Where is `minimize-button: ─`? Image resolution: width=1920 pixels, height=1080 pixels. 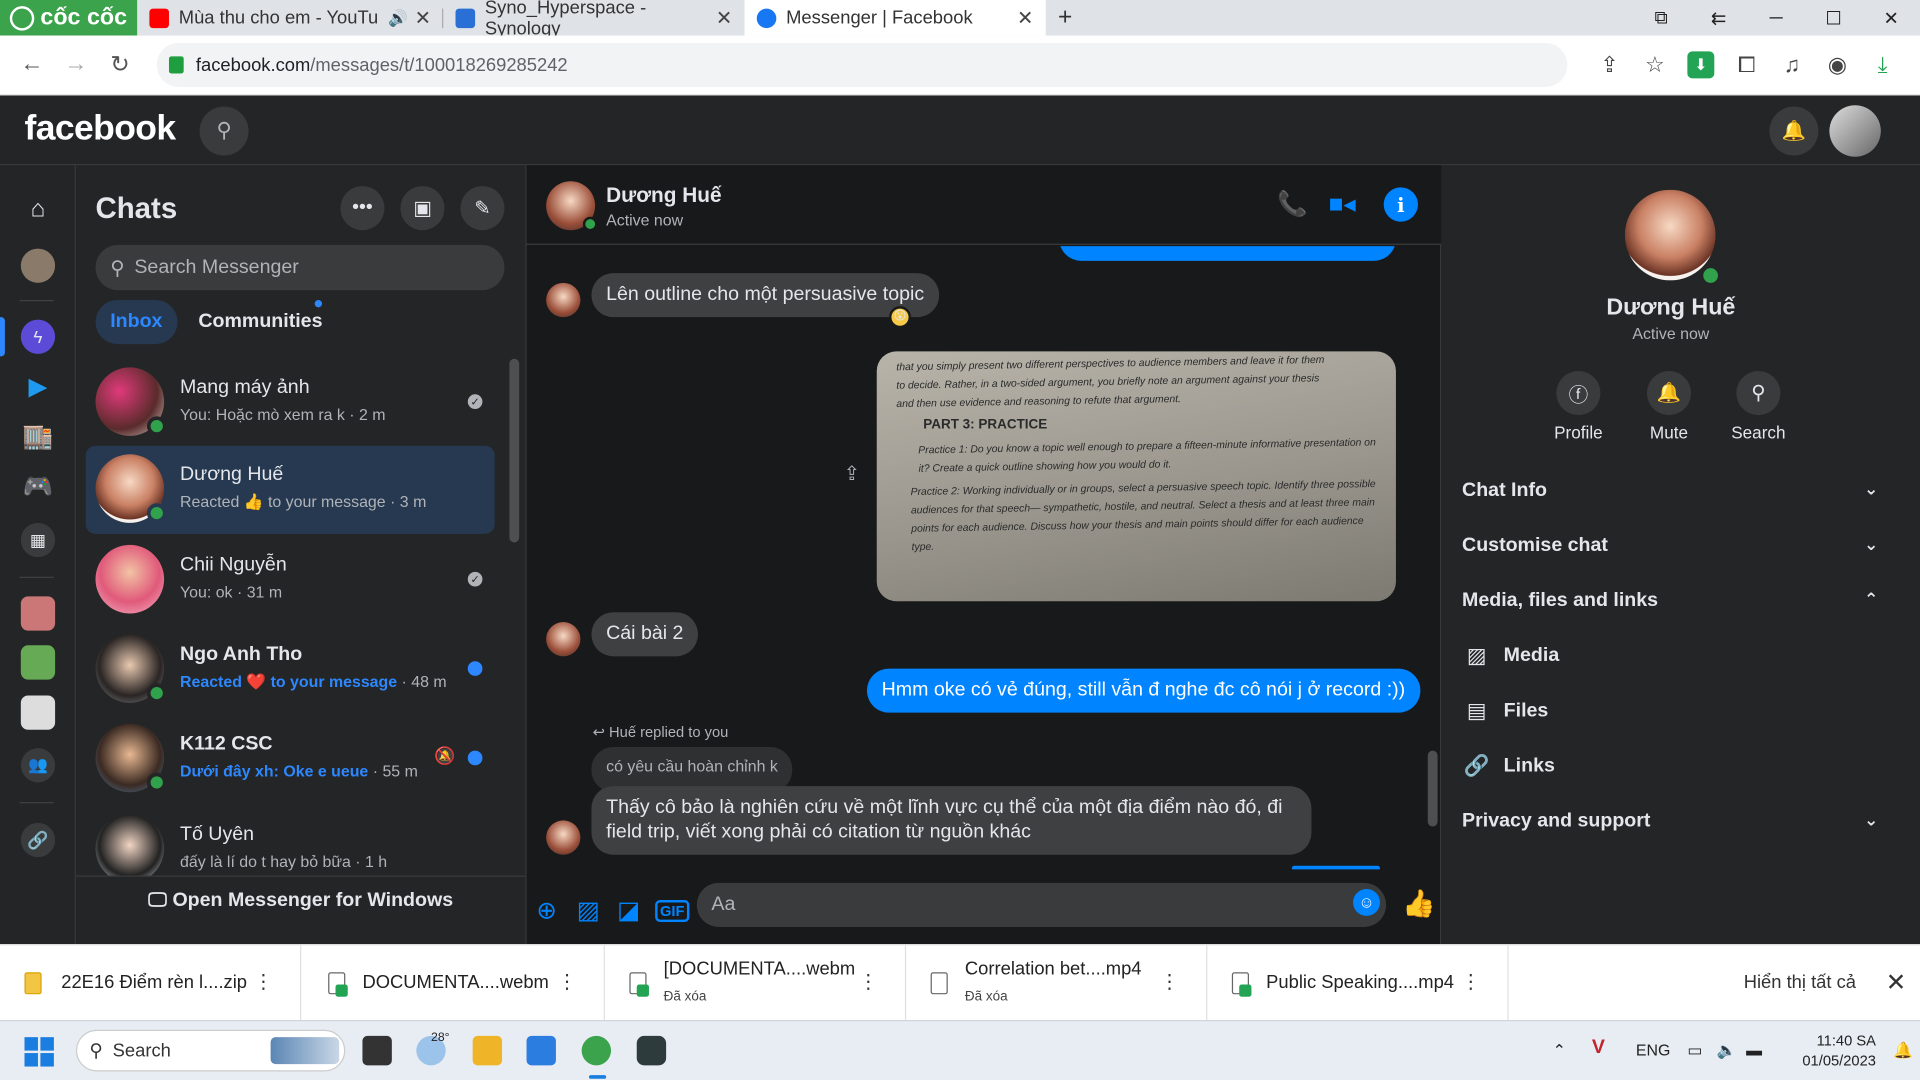 minimize-button: ─ is located at coordinates (1776, 17).